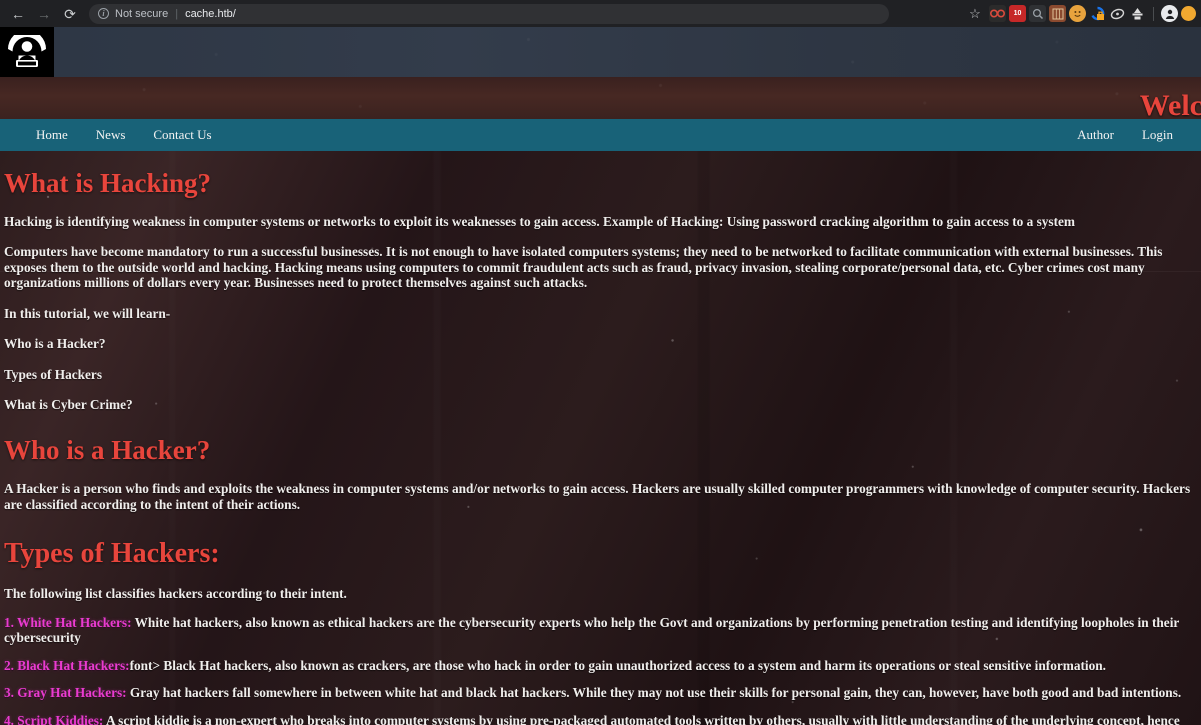 This screenshot has height=725, width=1201. I want to click on security-status-label: Not secure, so click(142, 13).